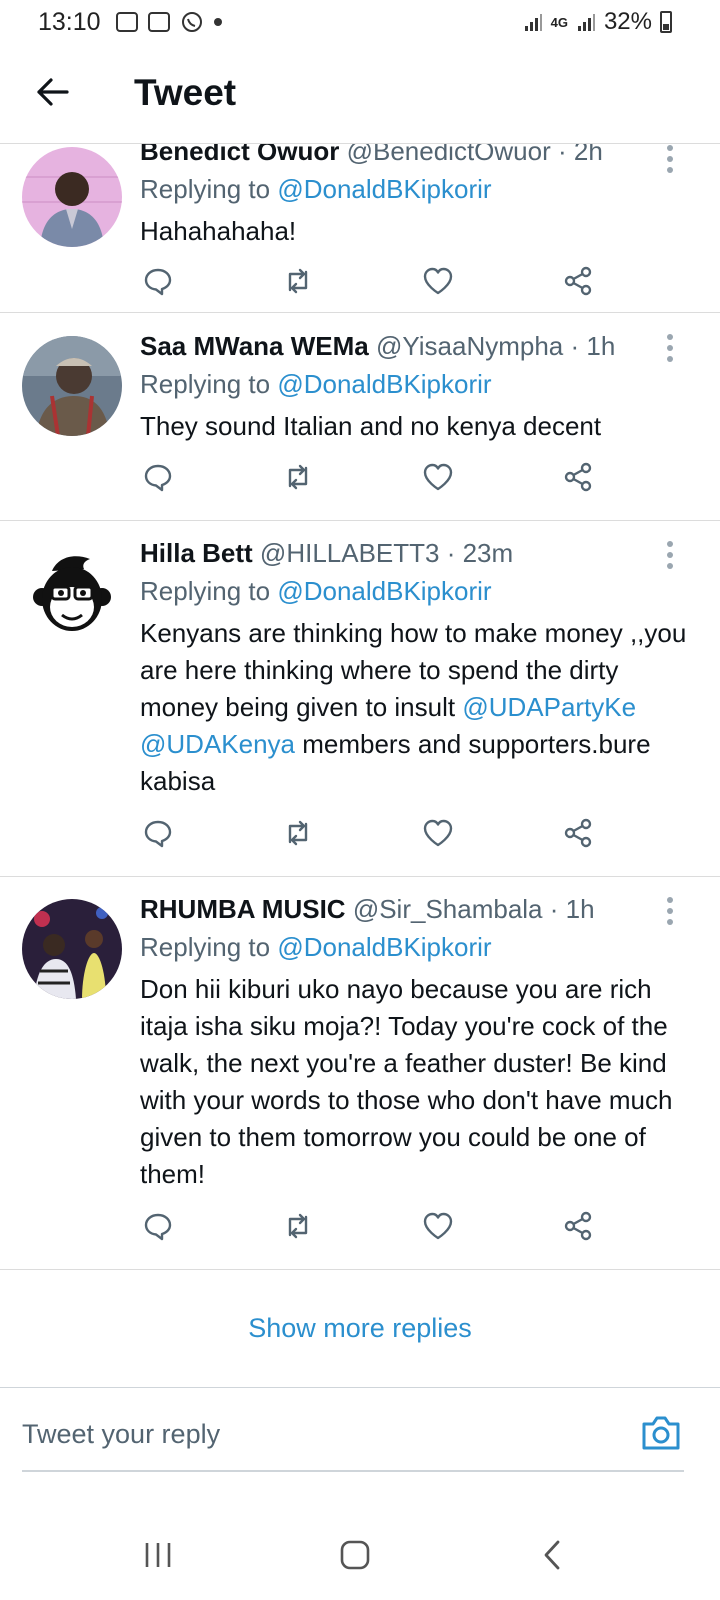  Describe the element at coordinates (217, 744) in the screenshot. I see `mention-link: @UDAKenya` at that location.